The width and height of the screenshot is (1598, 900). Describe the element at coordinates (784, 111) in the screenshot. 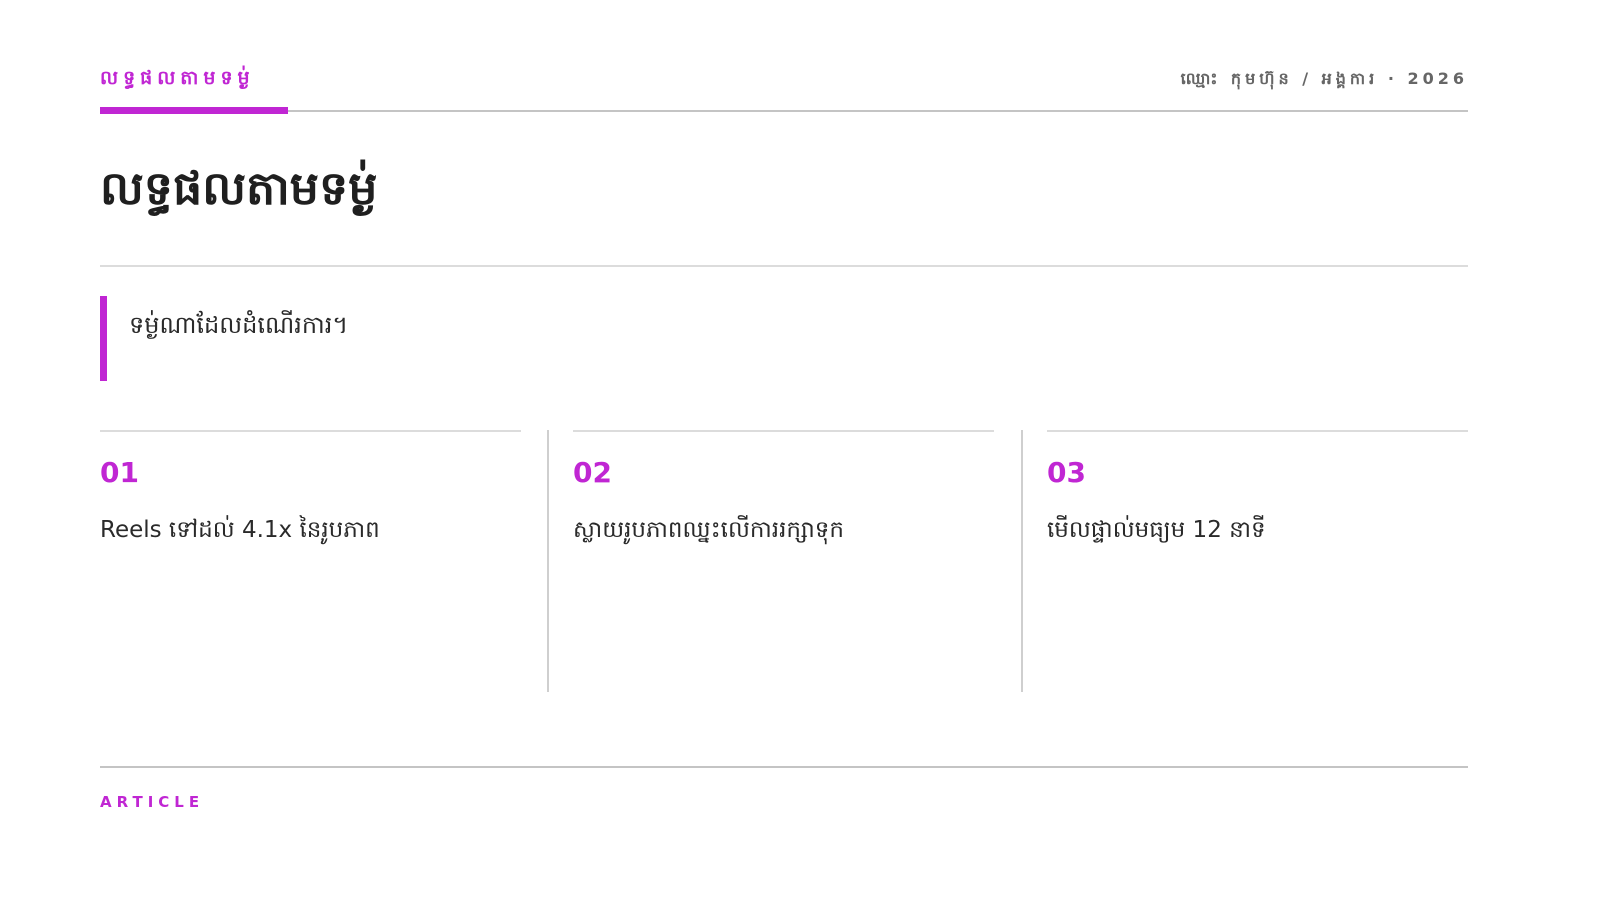

I see `header-divider` at that location.